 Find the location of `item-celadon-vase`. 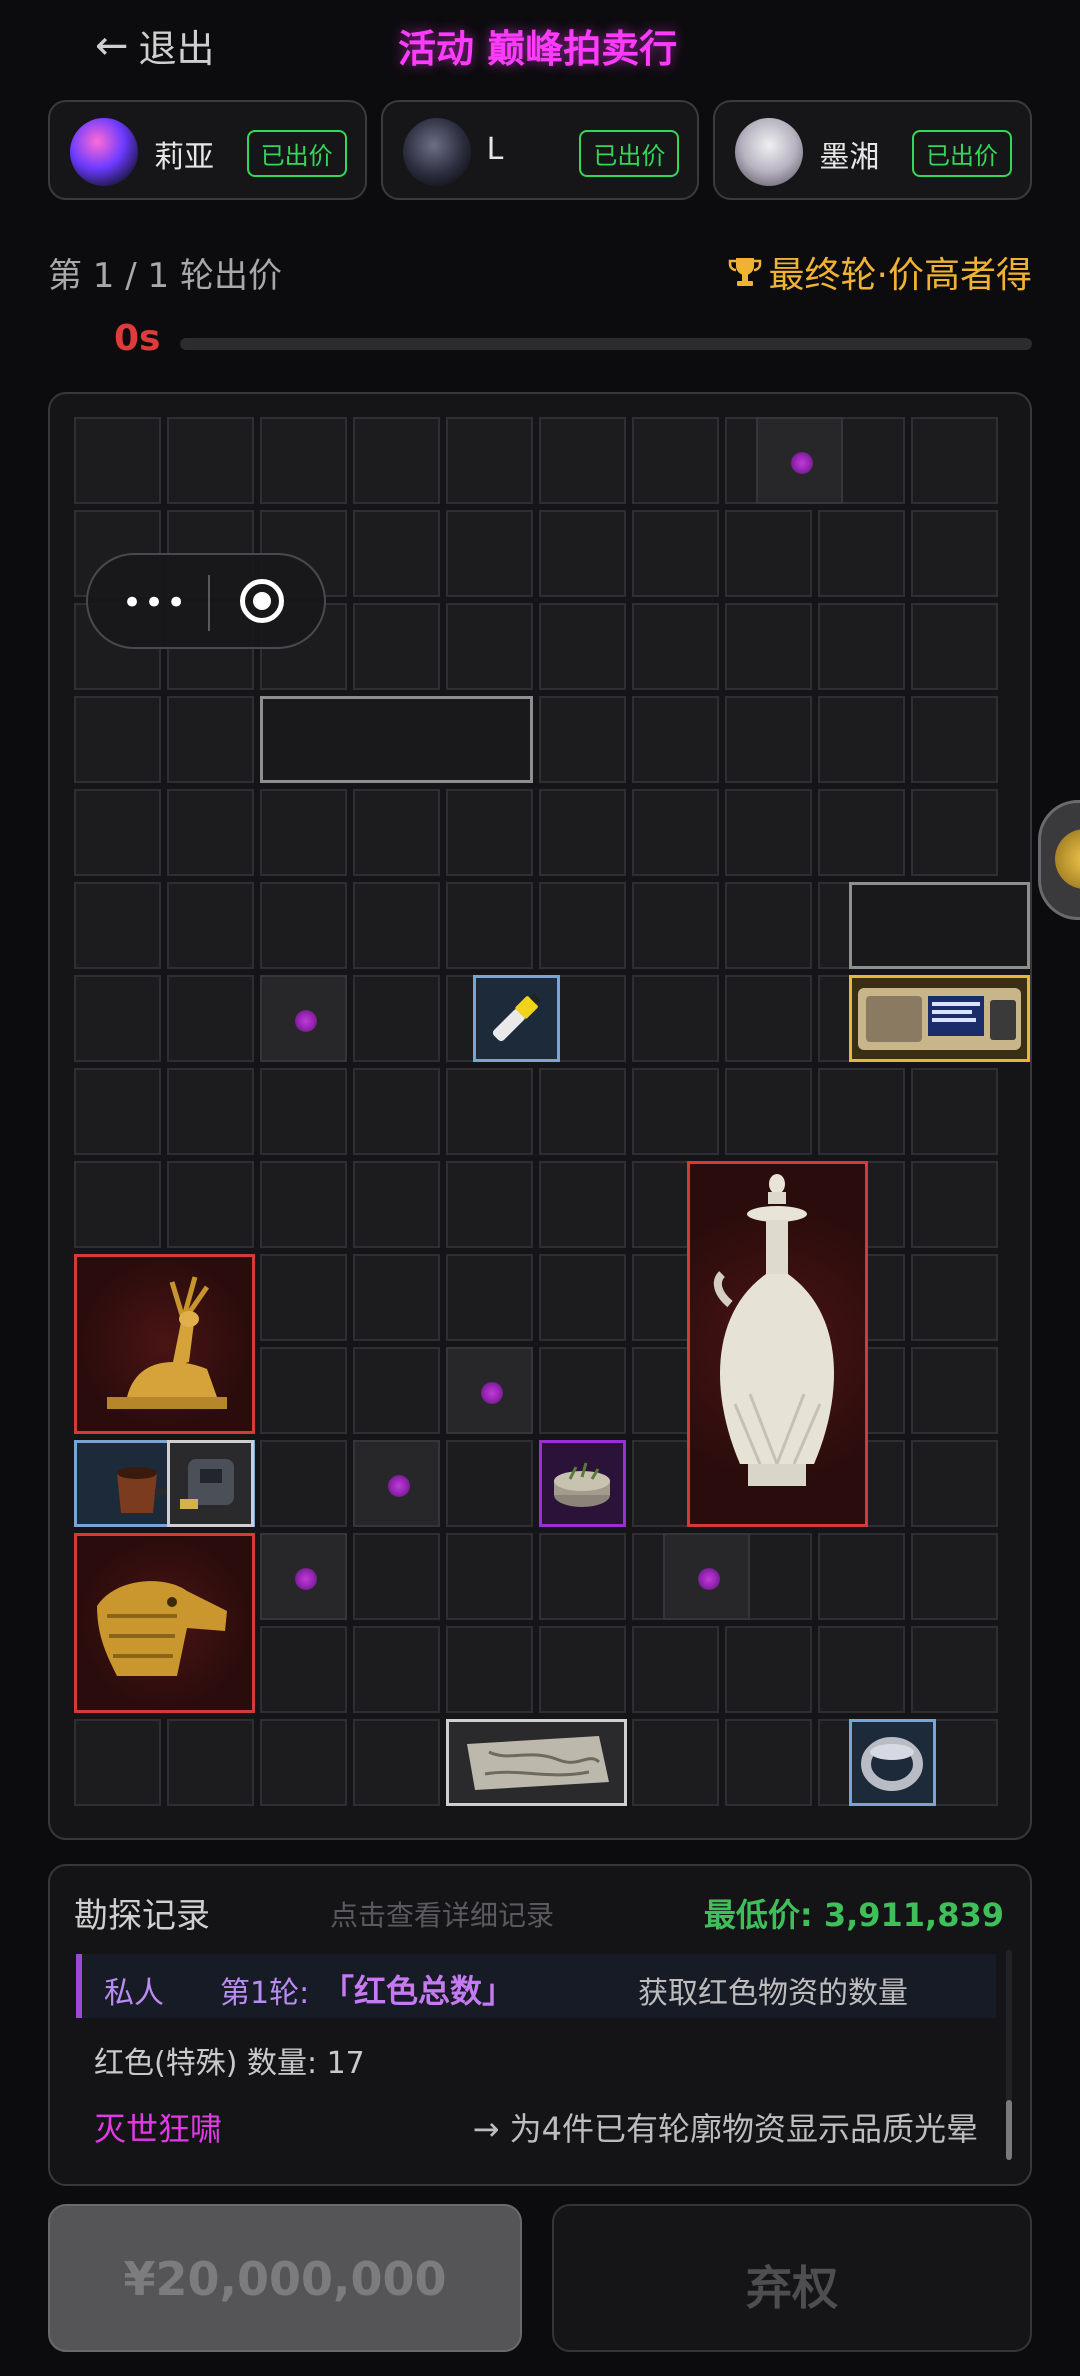

item-celadon-vase is located at coordinates (777, 1344).